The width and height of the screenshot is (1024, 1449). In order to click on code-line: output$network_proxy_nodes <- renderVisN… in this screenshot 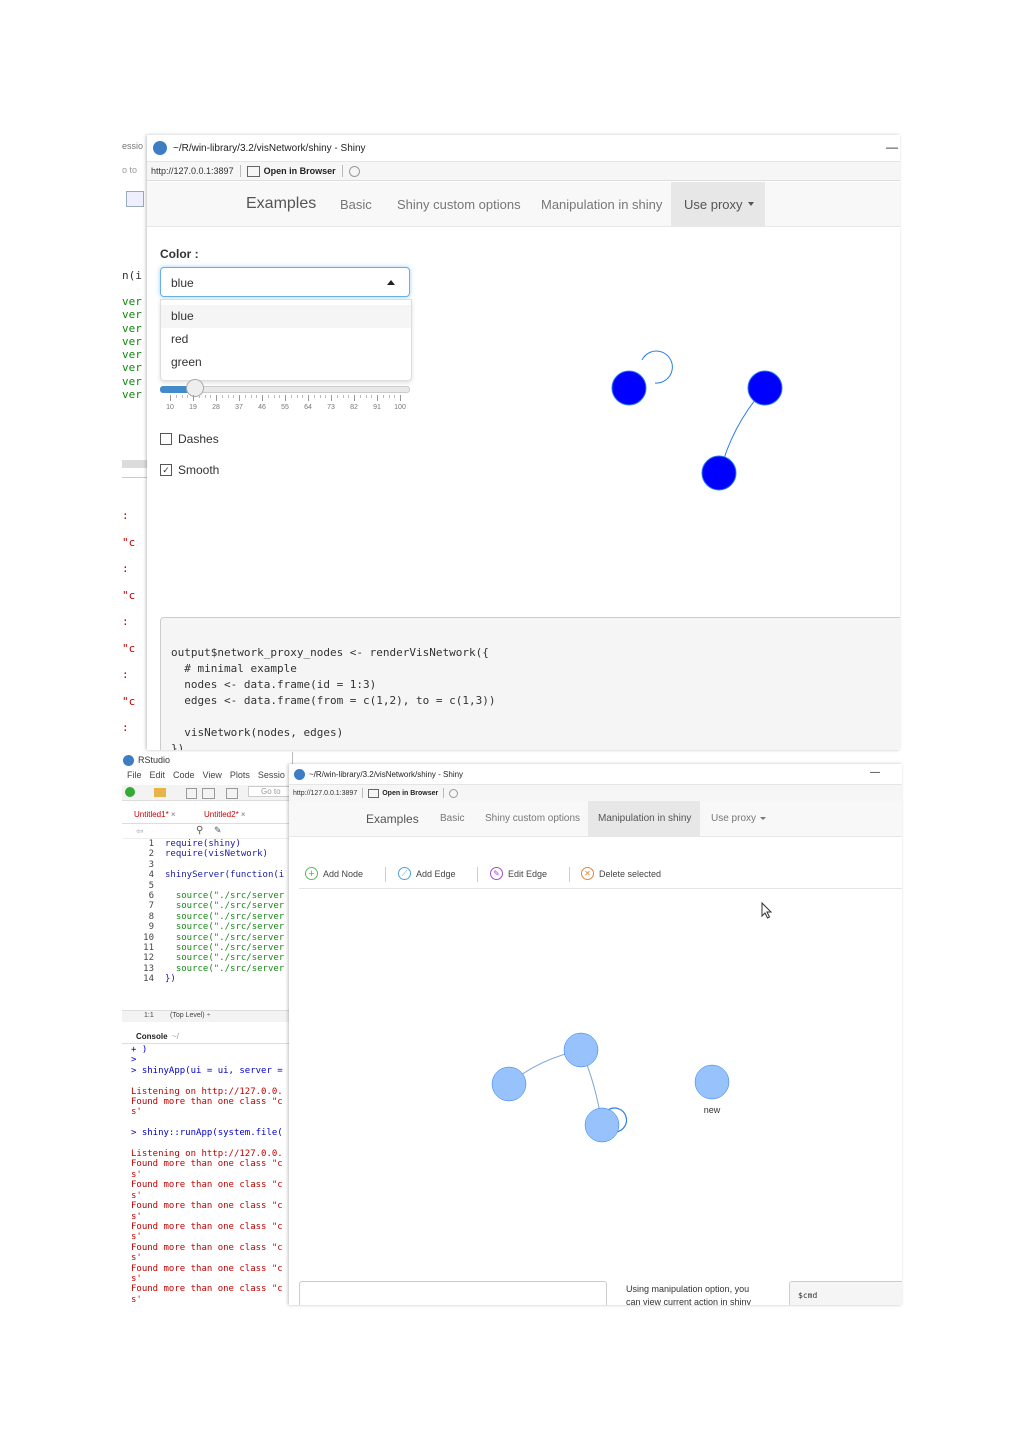, I will do `click(330, 652)`.